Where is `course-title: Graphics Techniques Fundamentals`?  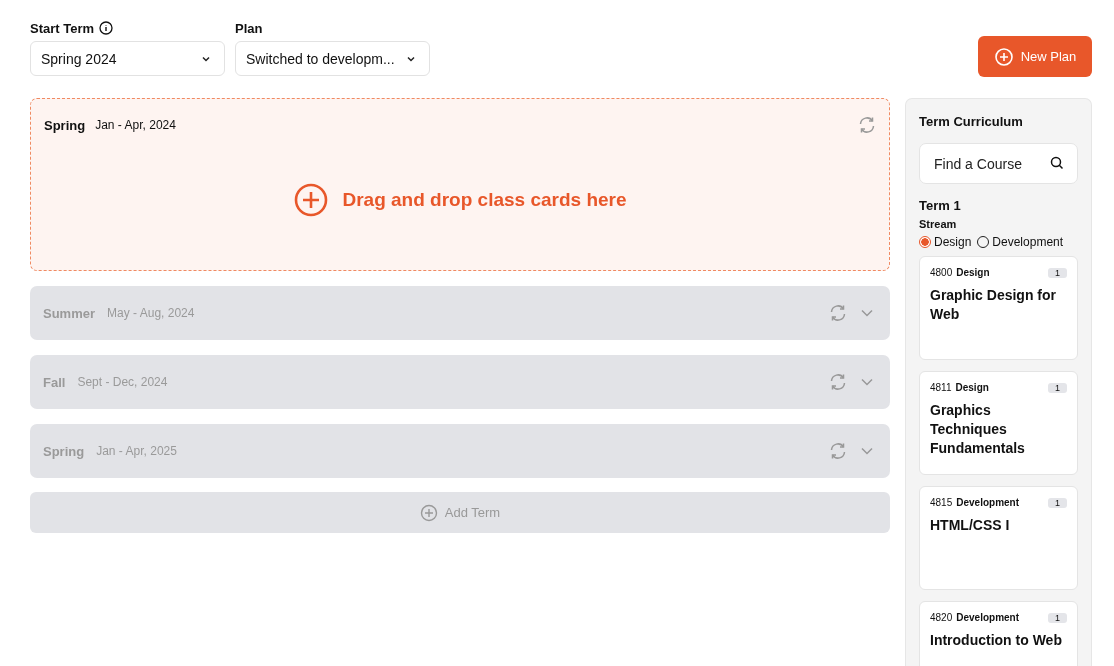
course-title: Graphics Techniques Fundamentals is located at coordinates (978, 429).